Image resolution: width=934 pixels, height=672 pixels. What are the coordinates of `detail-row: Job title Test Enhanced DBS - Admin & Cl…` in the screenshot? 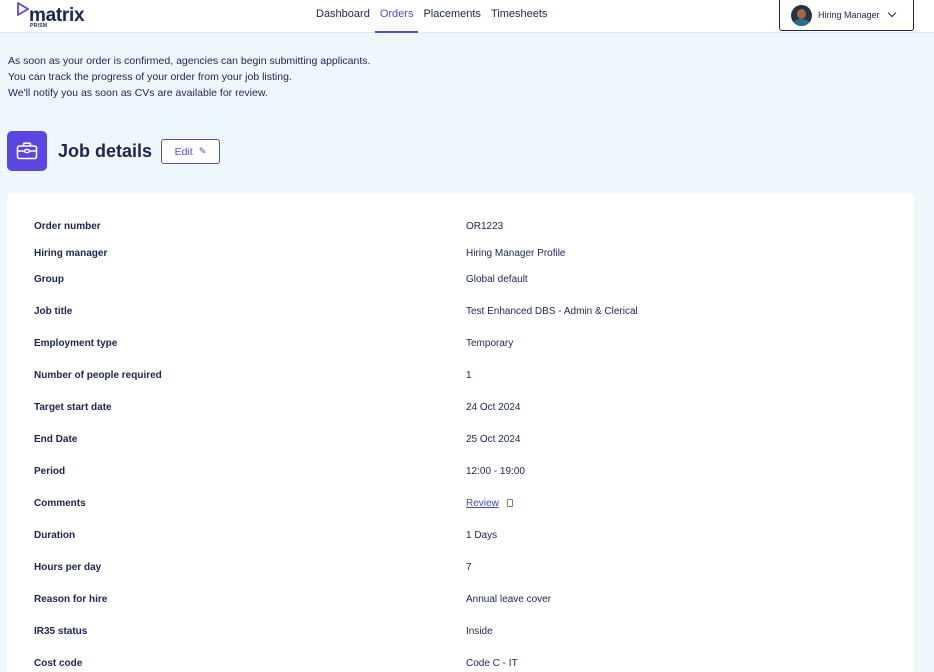 It's located at (460, 314).